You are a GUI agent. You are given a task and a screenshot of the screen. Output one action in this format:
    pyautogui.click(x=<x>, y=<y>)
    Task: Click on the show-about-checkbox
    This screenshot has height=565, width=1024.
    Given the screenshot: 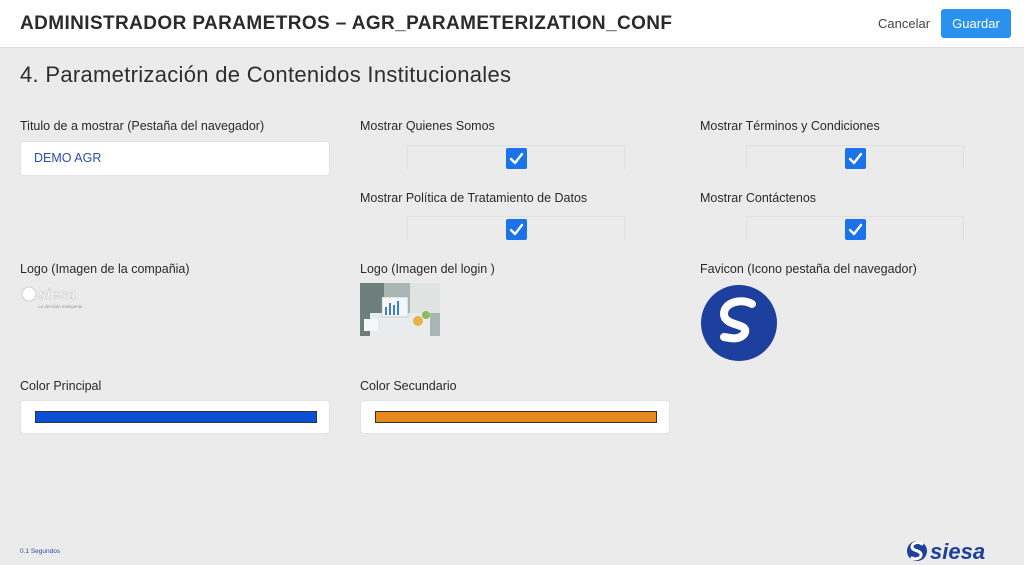 What is the action you would take?
    pyautogui.click(x=516, y=158)
    